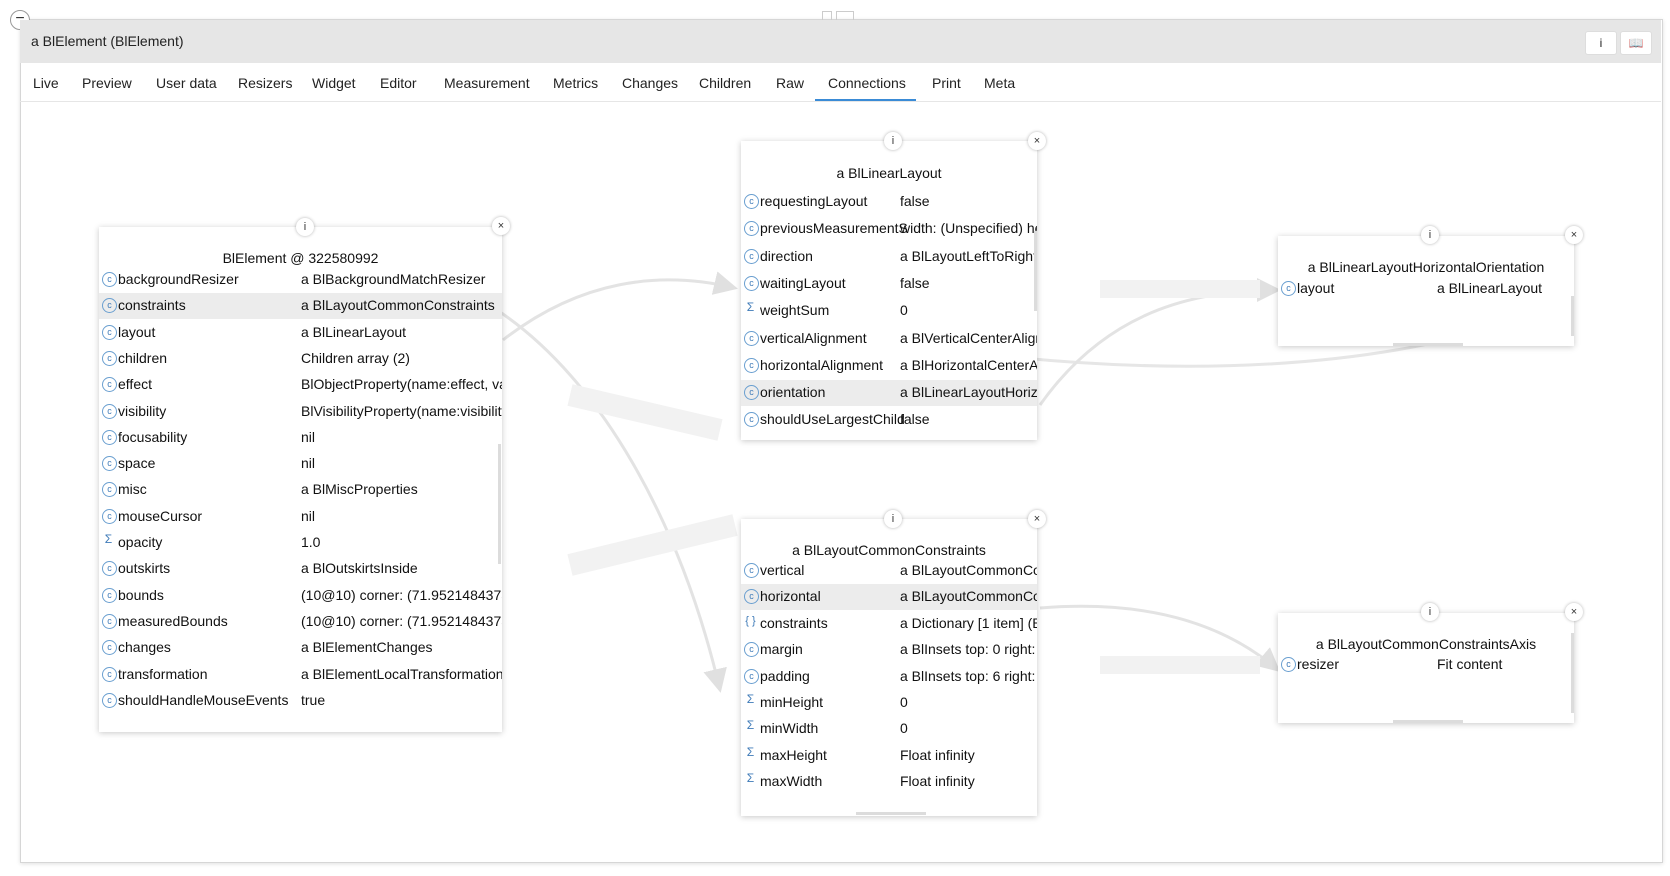  Describe the element at coordinates (782, 570) in the screenshot. I see `row-name: vertical` at that location.